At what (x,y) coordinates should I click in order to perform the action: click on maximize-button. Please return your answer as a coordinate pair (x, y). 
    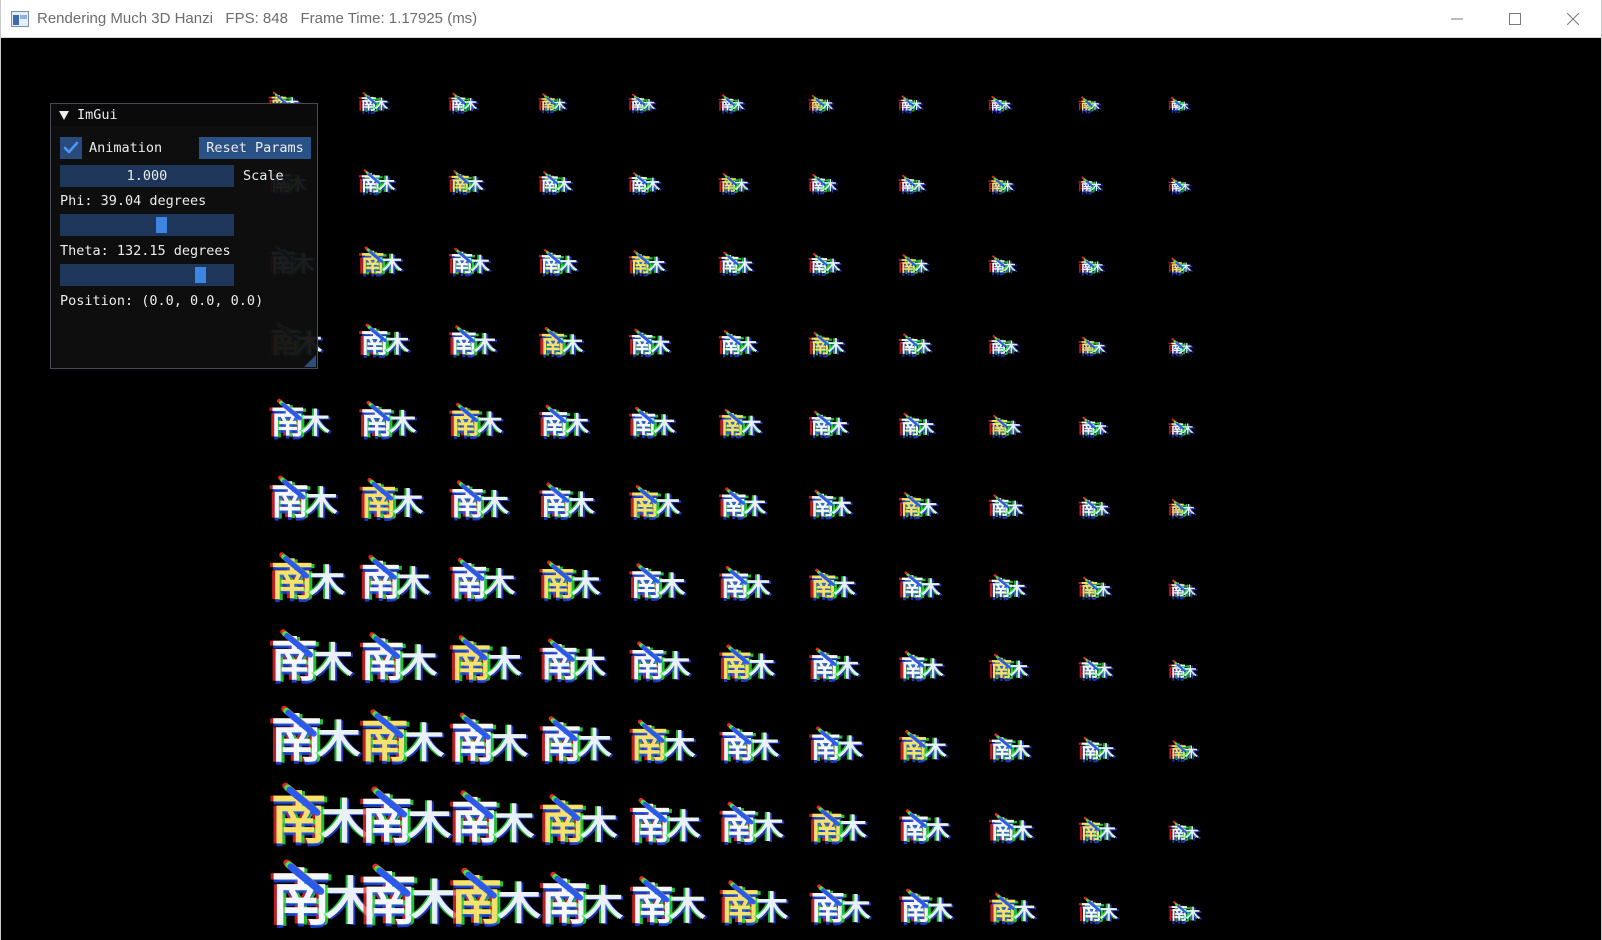
    Looking at the image, I should click on (1515, 19).